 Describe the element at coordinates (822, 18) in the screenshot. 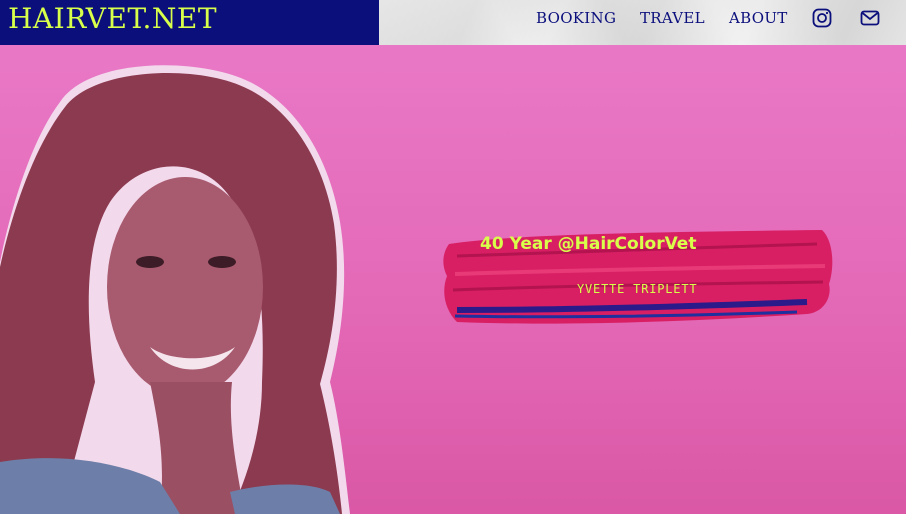

I see `instagram-icon` at that location.